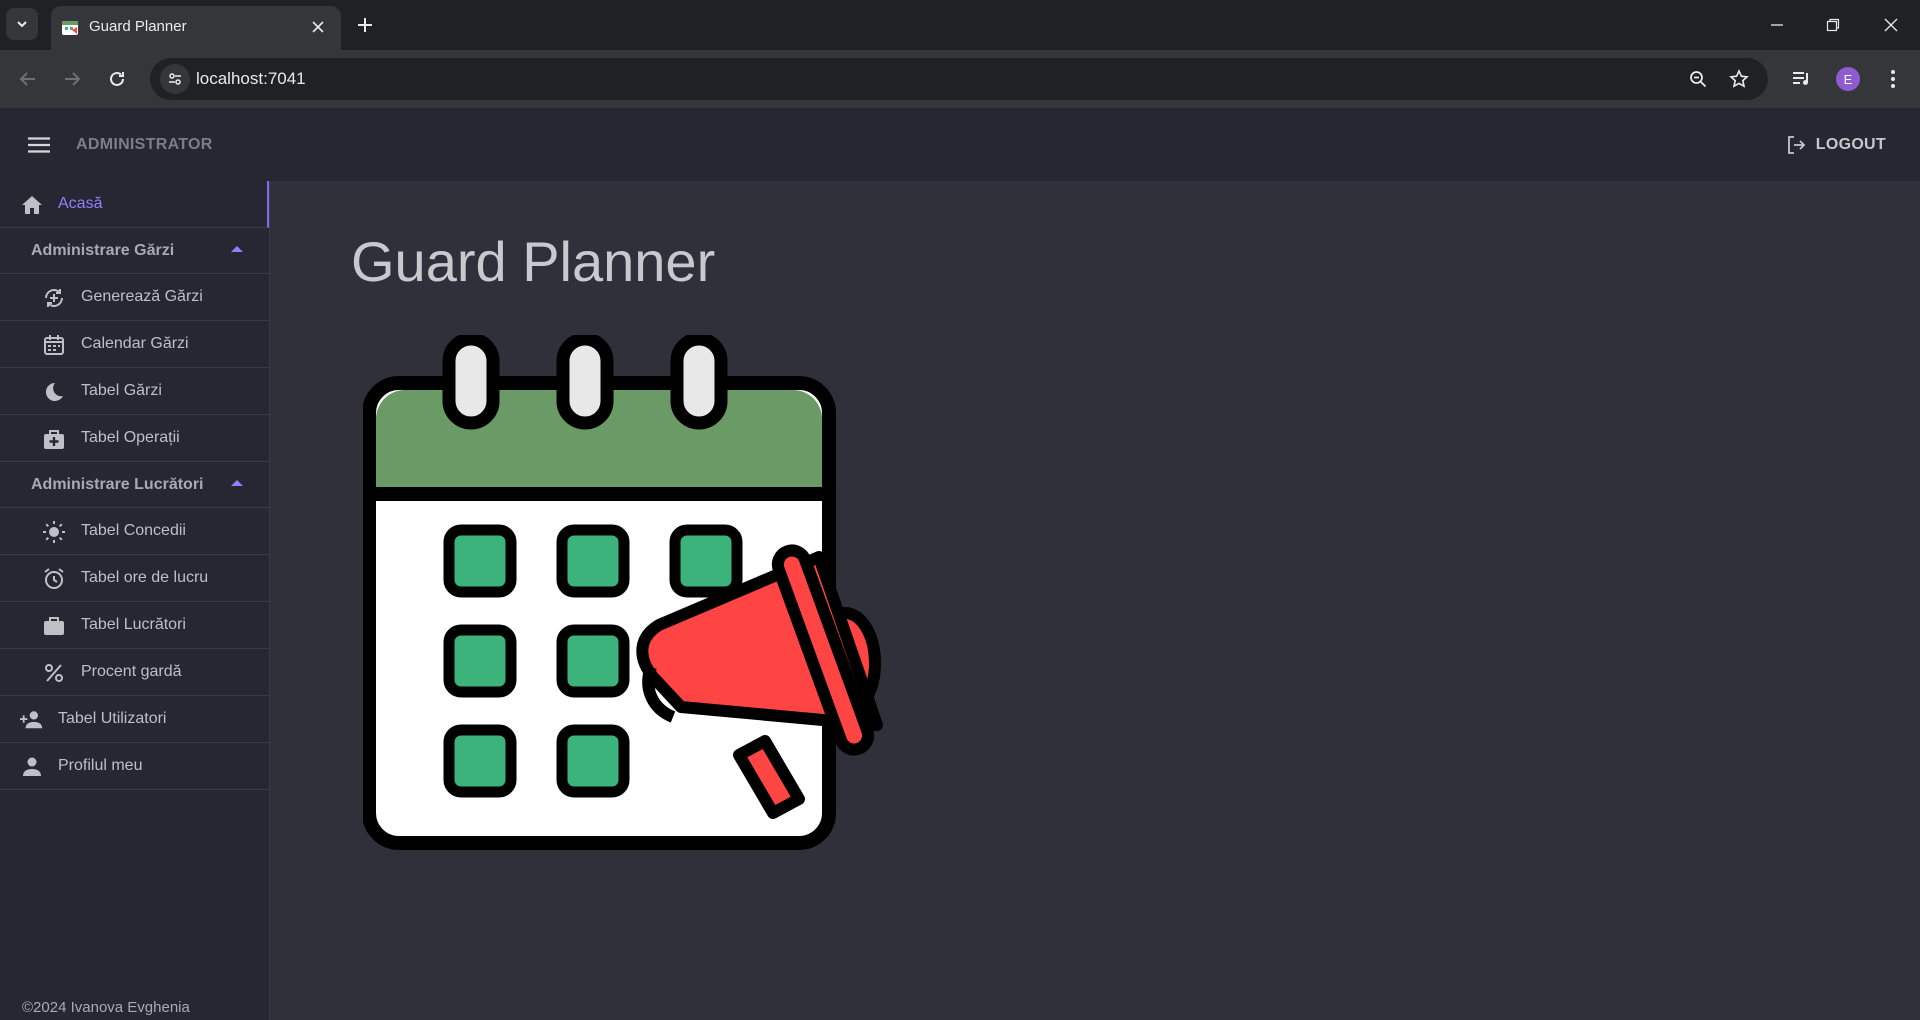 The image size is (1920, 1020). Describe the element at coordinates (100, 765) in the screenshot. I see `sidebar-item-label: Profilul meu` at that location.